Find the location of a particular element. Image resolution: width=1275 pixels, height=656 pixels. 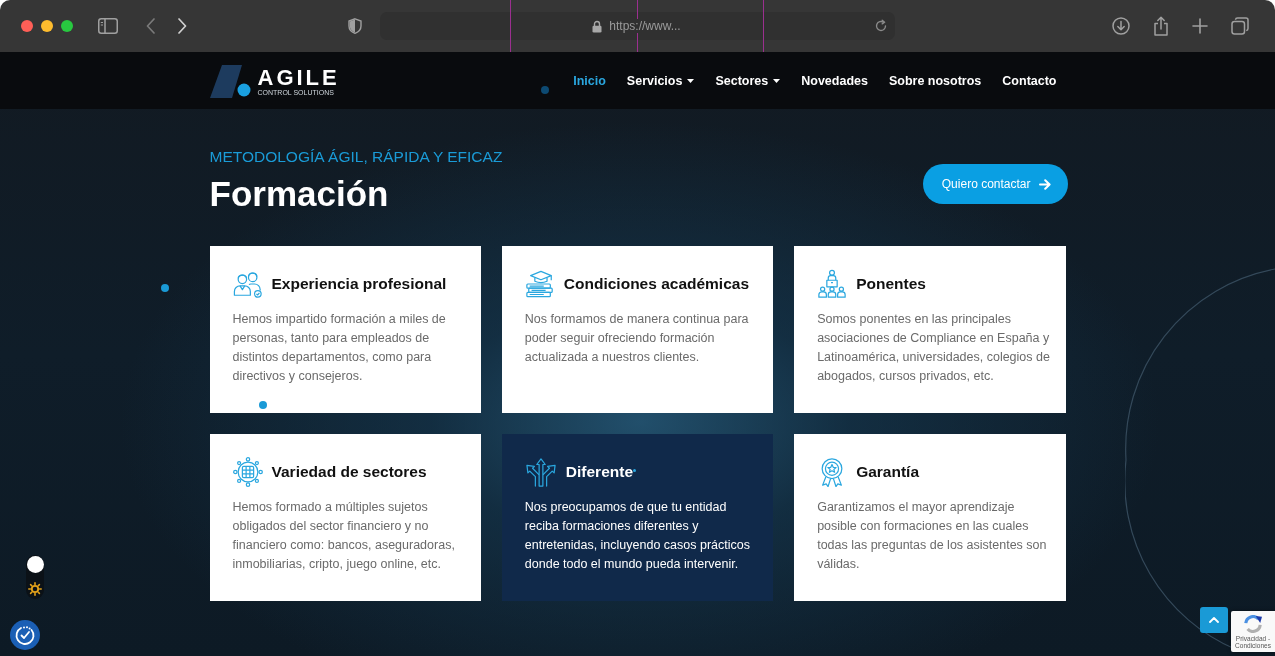

card-title: Variedad de sectores is located at coordinates (349, 472).